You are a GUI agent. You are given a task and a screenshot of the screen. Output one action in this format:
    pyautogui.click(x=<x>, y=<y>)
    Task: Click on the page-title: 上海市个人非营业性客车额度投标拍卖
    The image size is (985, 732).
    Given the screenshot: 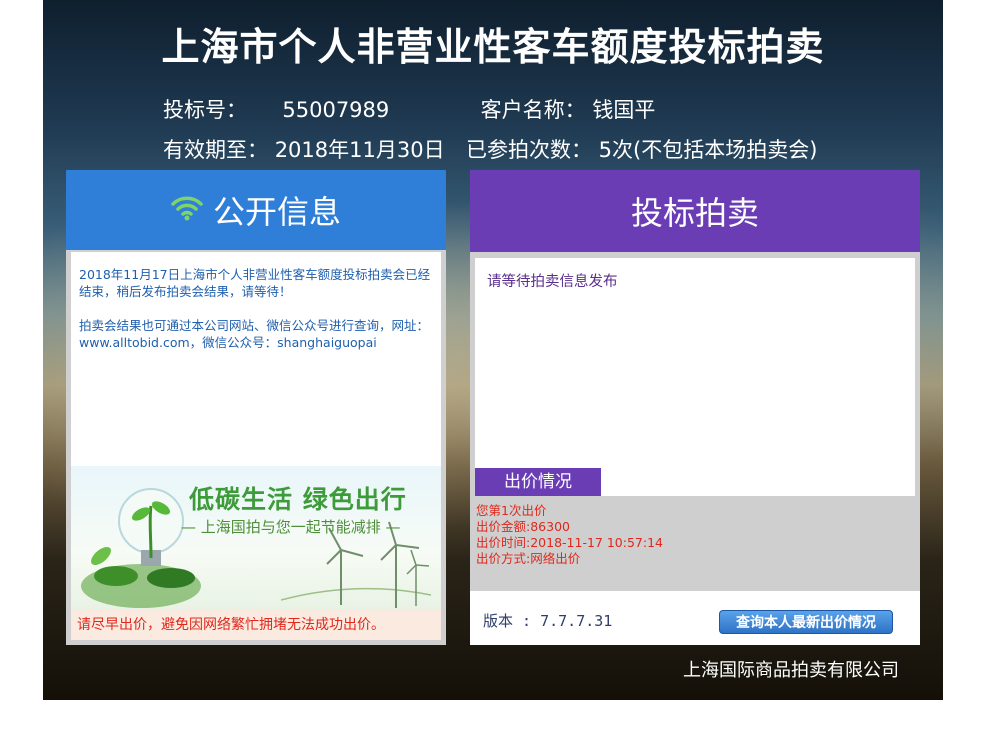 What is the action you would take?
    pyautogui.click(x=493, y=47)
    